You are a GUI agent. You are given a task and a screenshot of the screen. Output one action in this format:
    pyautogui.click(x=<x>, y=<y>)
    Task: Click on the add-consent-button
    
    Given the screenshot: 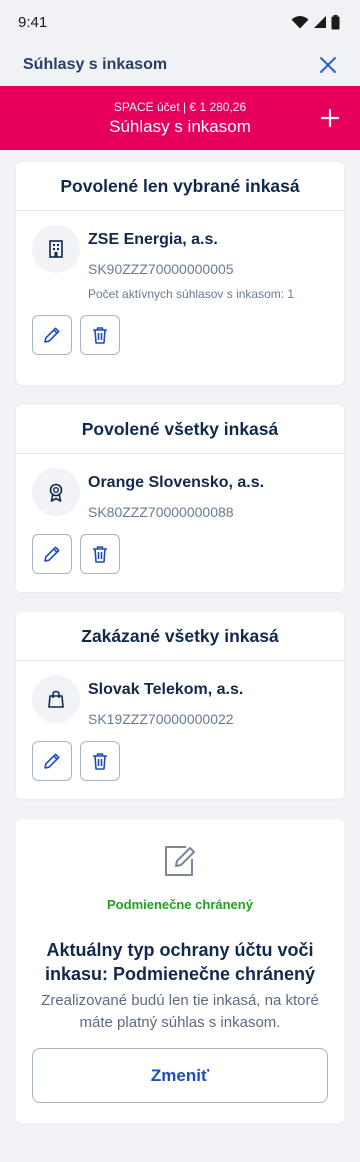 What is the action you would take?
    pyautogui.click(x=330, y=118)
    